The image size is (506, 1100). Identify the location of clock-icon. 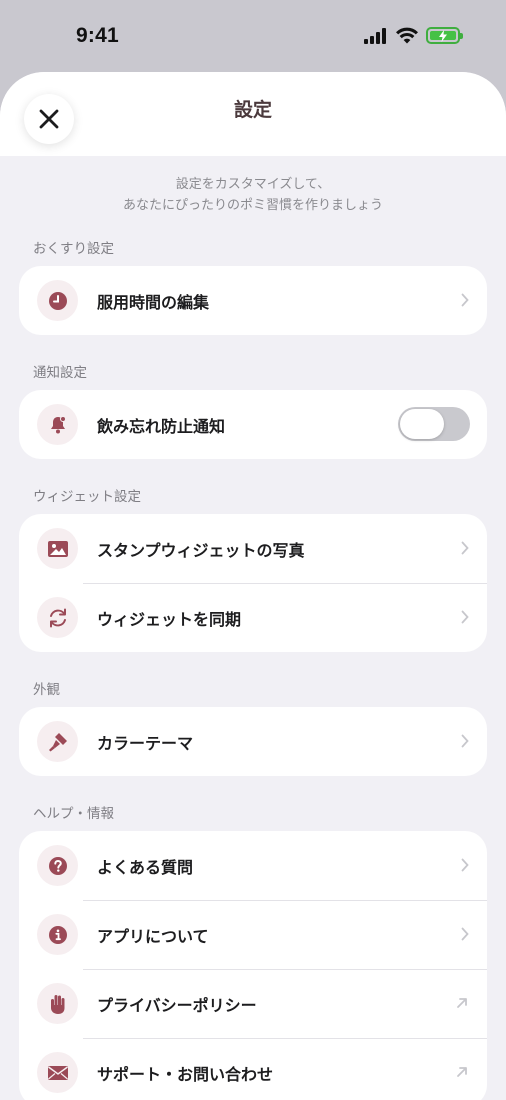
(57, 300).